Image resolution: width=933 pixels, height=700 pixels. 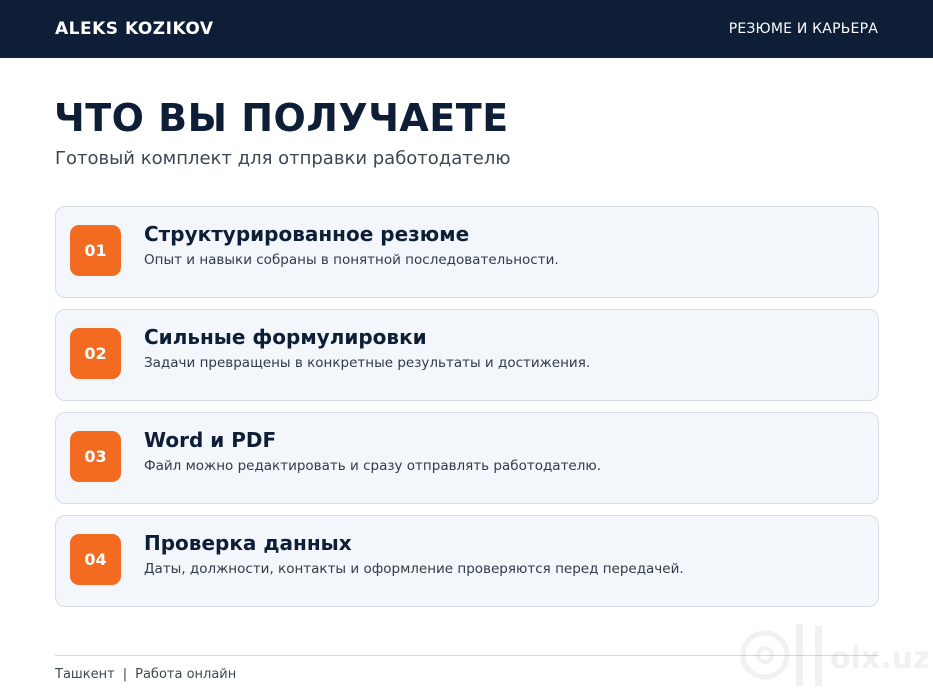 I want to click on footer-divider, so click(x=467, y=655).